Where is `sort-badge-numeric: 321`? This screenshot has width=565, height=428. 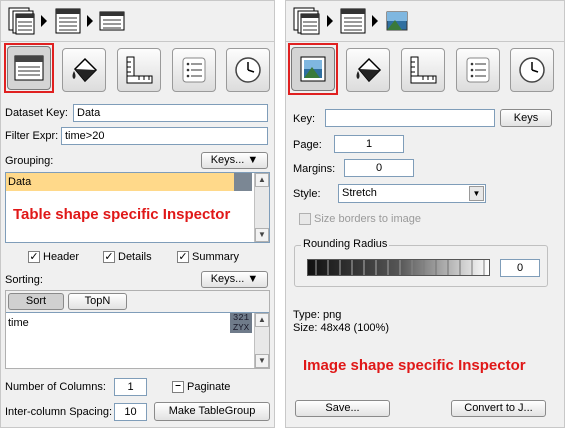
sort-badge-numeric: 321 is located at coordinates (241, 318).